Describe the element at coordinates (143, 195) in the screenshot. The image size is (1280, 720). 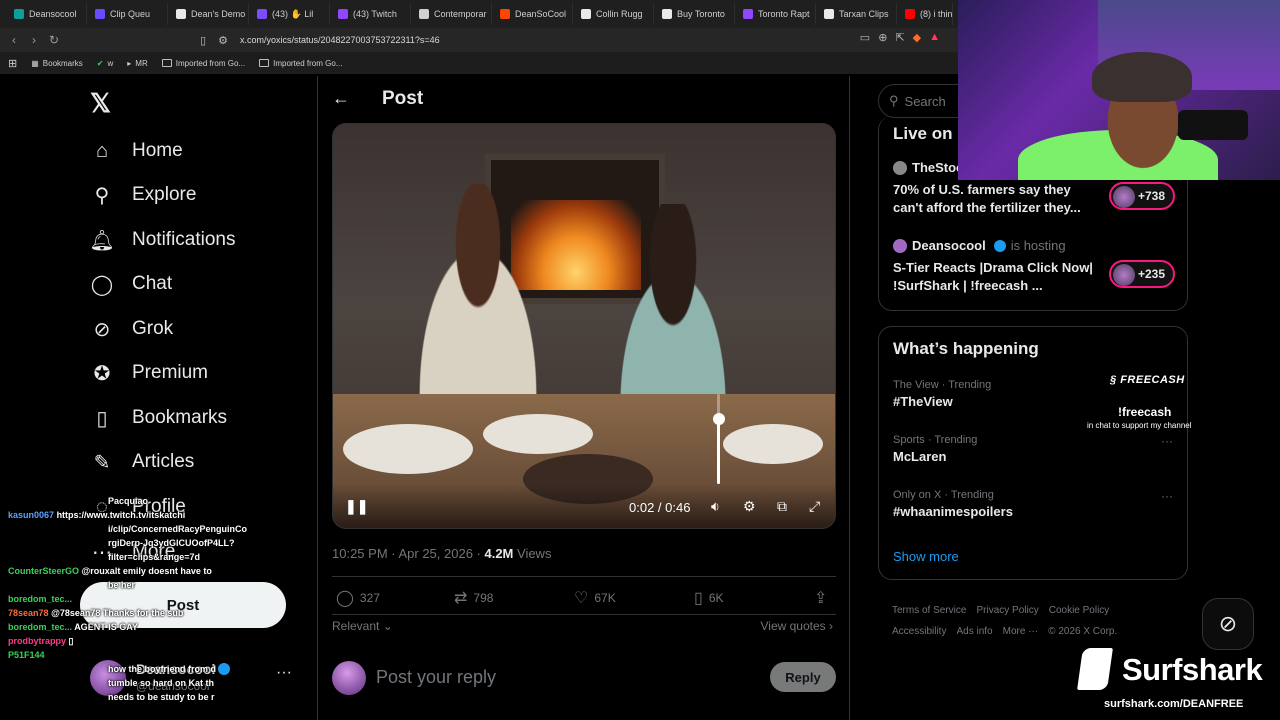
I see `nav-item-explore: ⚲ Explore` at that location.